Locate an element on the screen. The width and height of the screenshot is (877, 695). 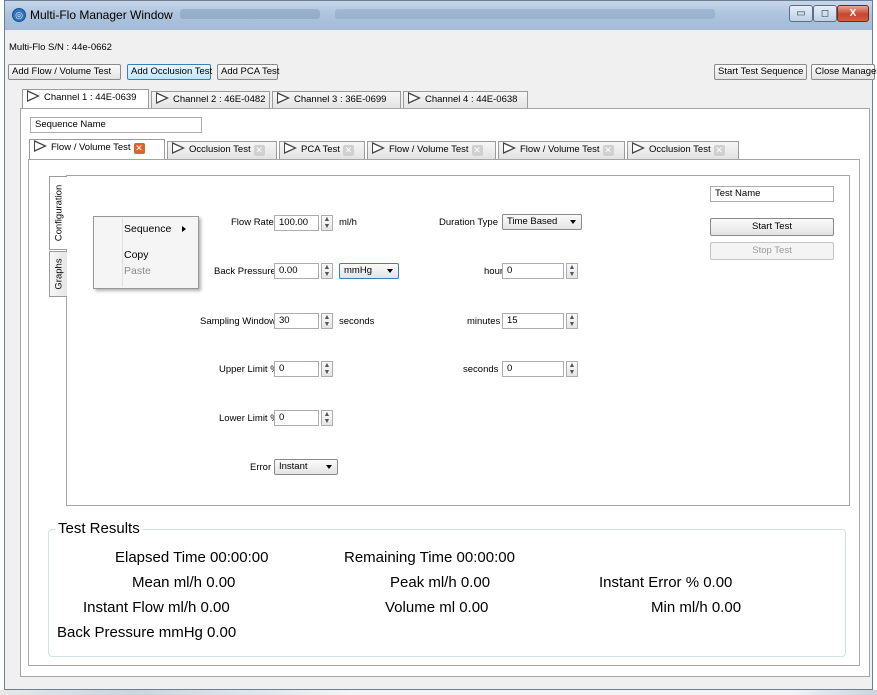
tab-label: Channel 2 : 46E-0482 is located at coordinates (219, 99).